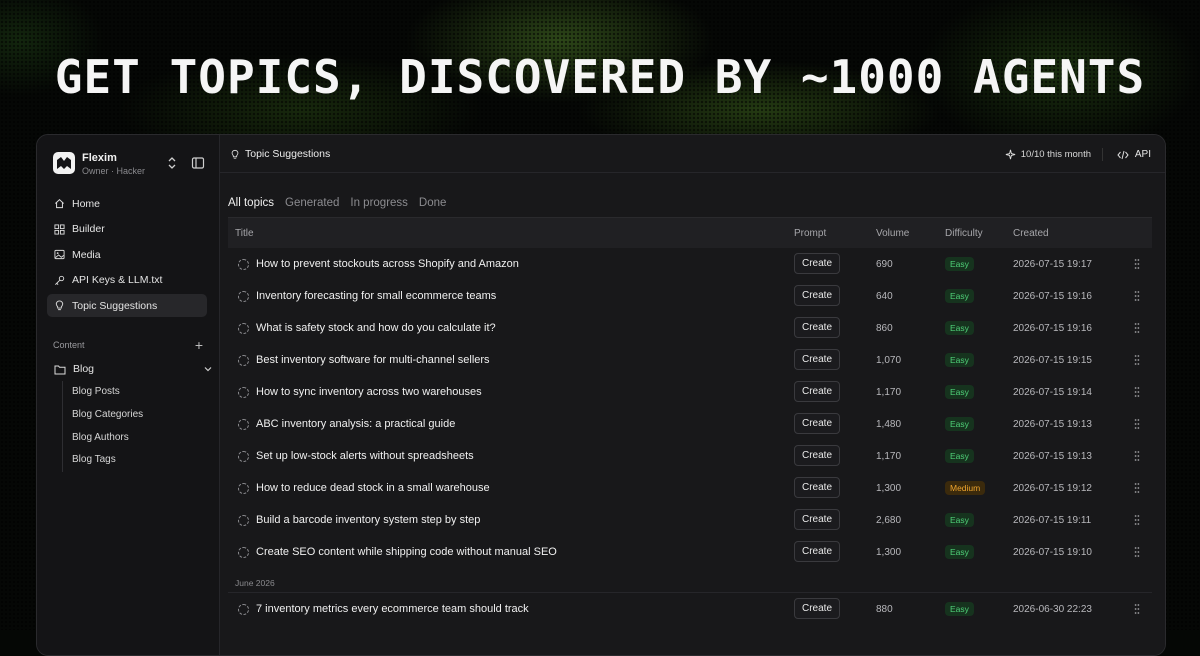  What do you see at coordinates (142, 460) in the screenshot?
I see `sidebar-item-blog-tags: Blog Tags` at bounding box center [142, 460].